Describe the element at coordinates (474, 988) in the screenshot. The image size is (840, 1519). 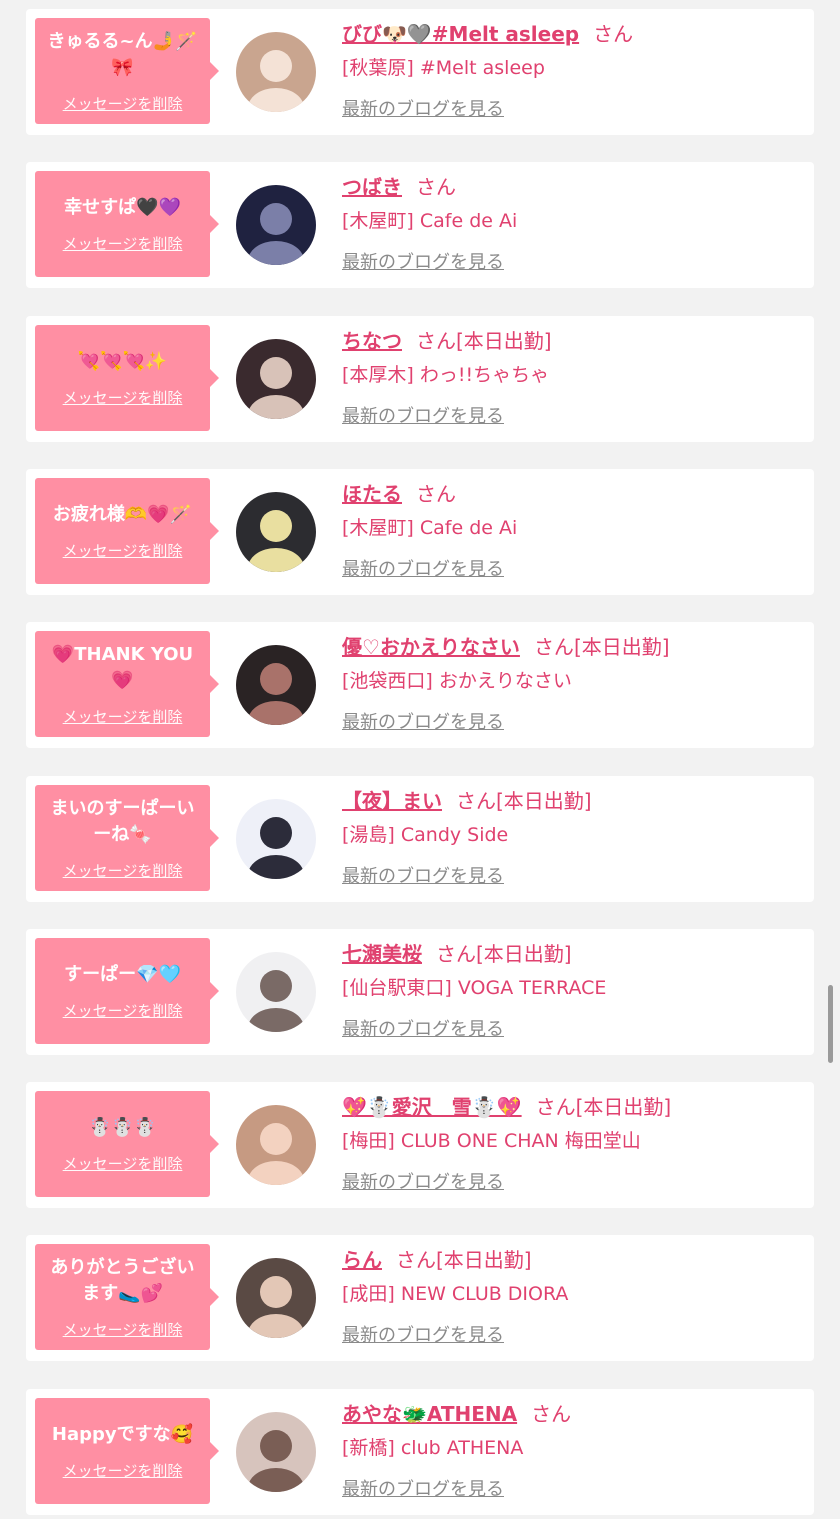
I see `shop-location: [仙台駅東口] VOGA TERRACE` at that location.